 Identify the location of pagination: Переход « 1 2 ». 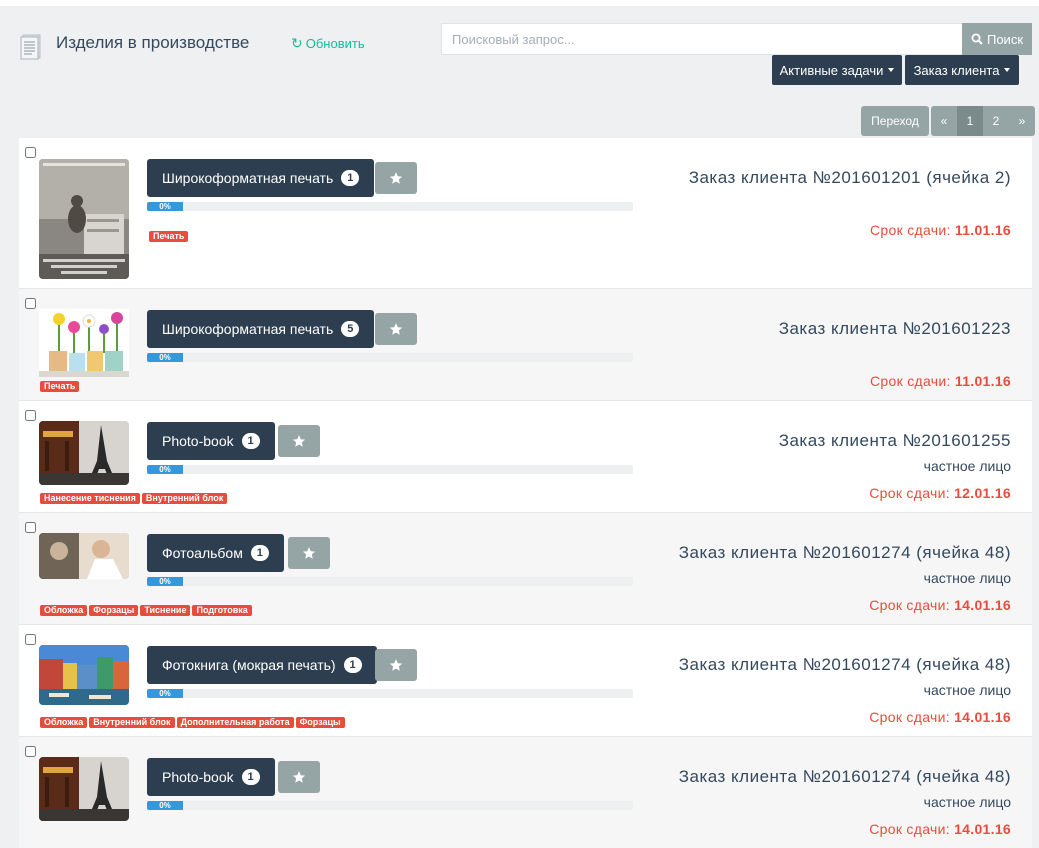
(948, 121).